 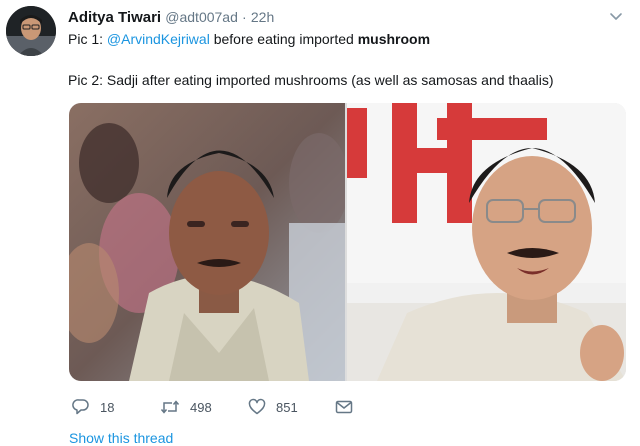 I want to click on like-count: 851, so click(x=287, y=407).